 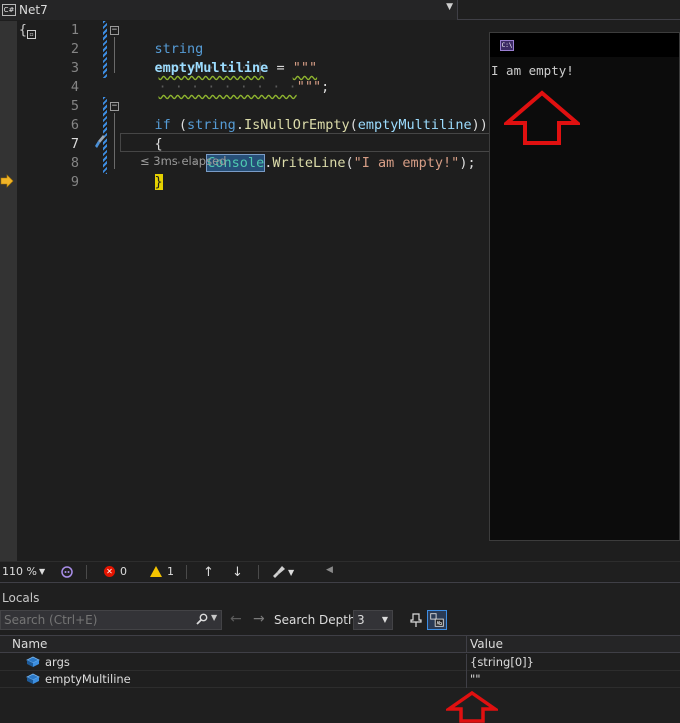 What do you see at coordinates (208, 572) in the screenshot?
I see `previous-issue-arrow-icon: ↑` at bounding box center [208, 572].